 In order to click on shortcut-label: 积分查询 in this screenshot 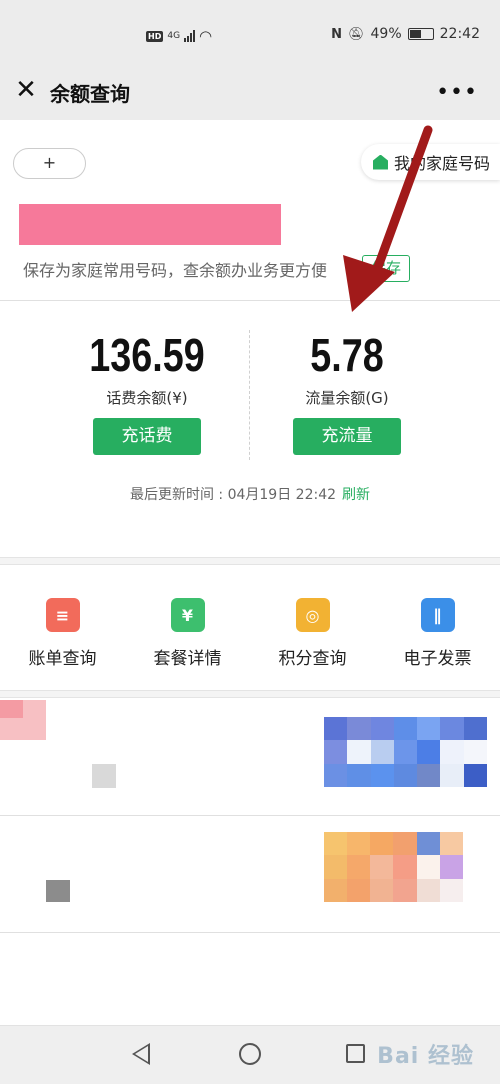, I will do `click(312, 659)`.